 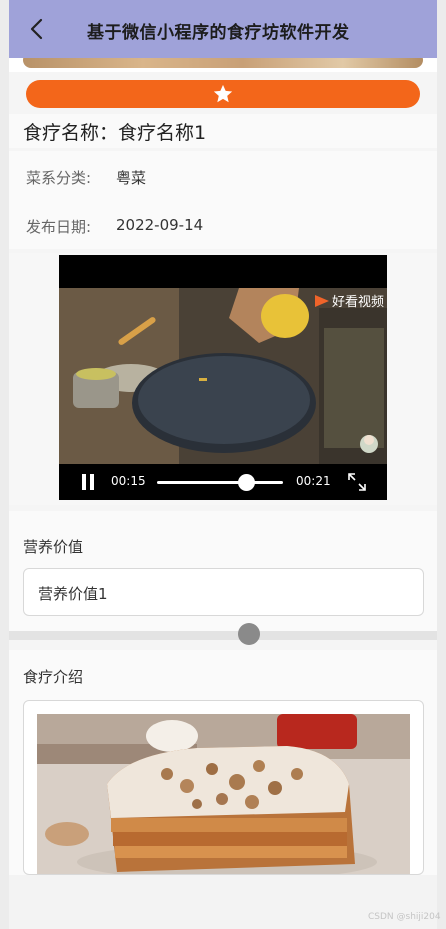 What do you see at coordinates (223, 794) in the screenshot?
I see `intro-image` at bounding box center [223, 794].